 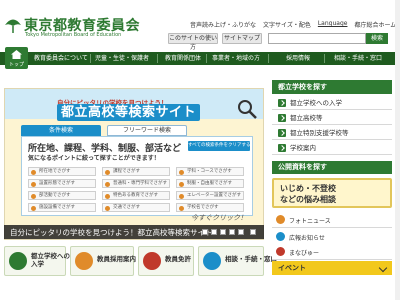 What do you see at coordinates (183, 58) in the screenshot?
I see `nav-item-organizations: 教育関係団体` at bounding box center [183, 58].